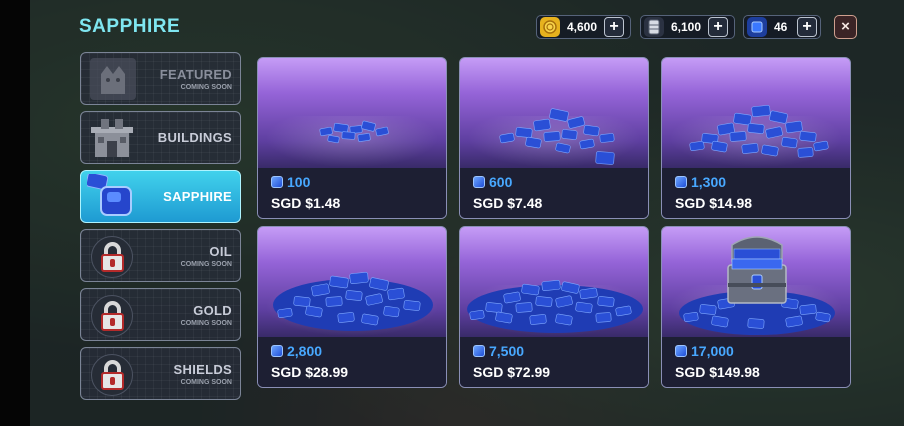  I want to click on offer-price: SGD $149.98, so click(717, 372).